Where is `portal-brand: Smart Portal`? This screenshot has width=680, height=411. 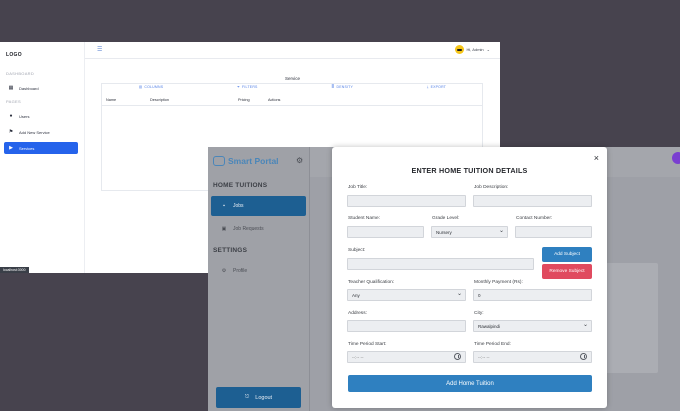 portal-brand: Smart Portal is located at coordinates (246, 161).